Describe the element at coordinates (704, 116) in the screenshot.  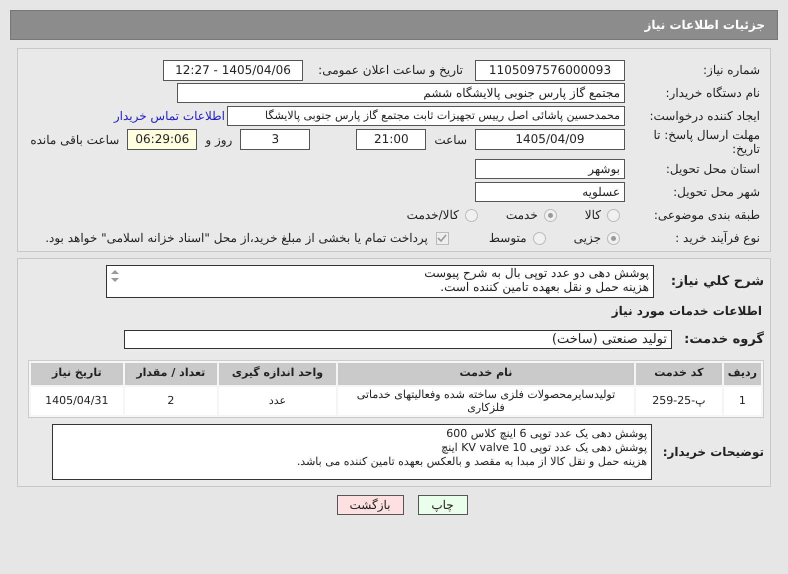
I see `field-label: ایجاد کننده درخواست:` at that location.